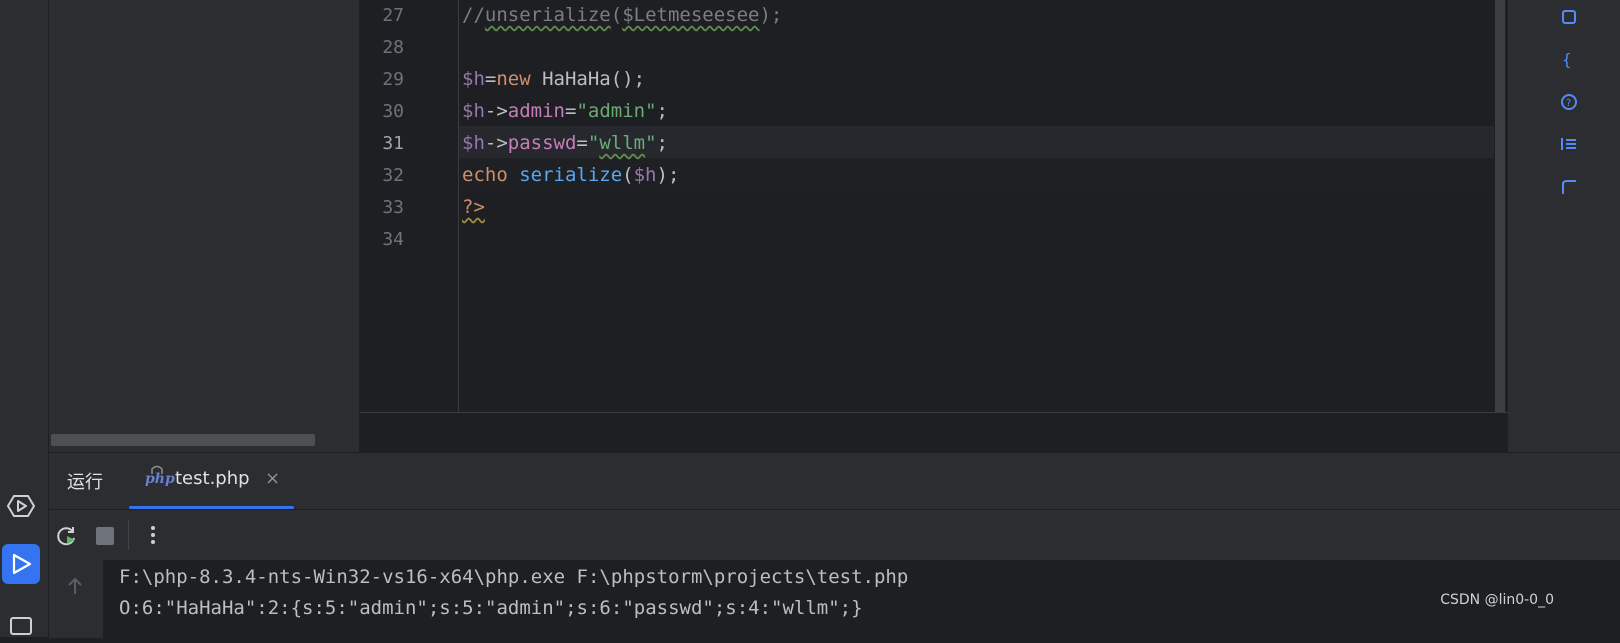 The width and height of the screenshot is (1620, 643). I want to click on line-number: 30, so click(393, 111).